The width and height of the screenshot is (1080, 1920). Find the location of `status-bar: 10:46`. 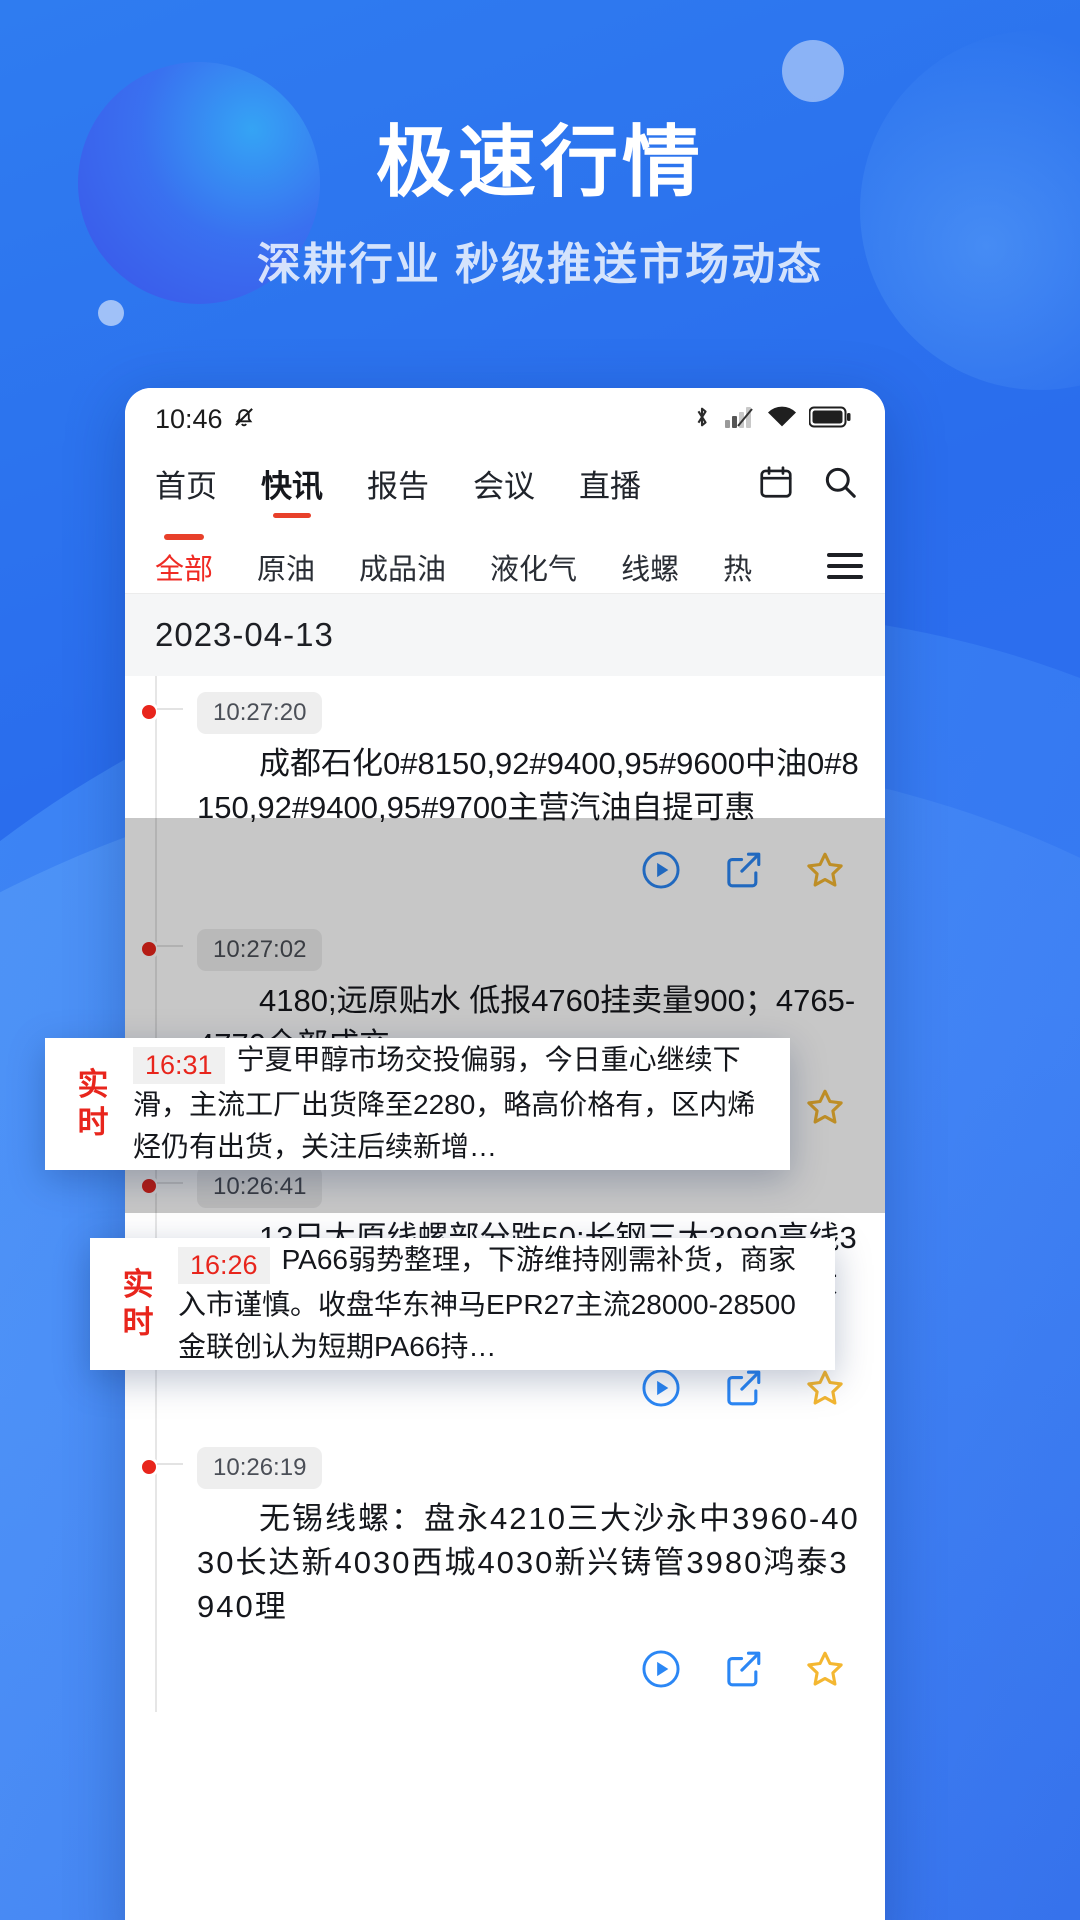

status-bar: 10:46 is located at coordinates (505, 419).